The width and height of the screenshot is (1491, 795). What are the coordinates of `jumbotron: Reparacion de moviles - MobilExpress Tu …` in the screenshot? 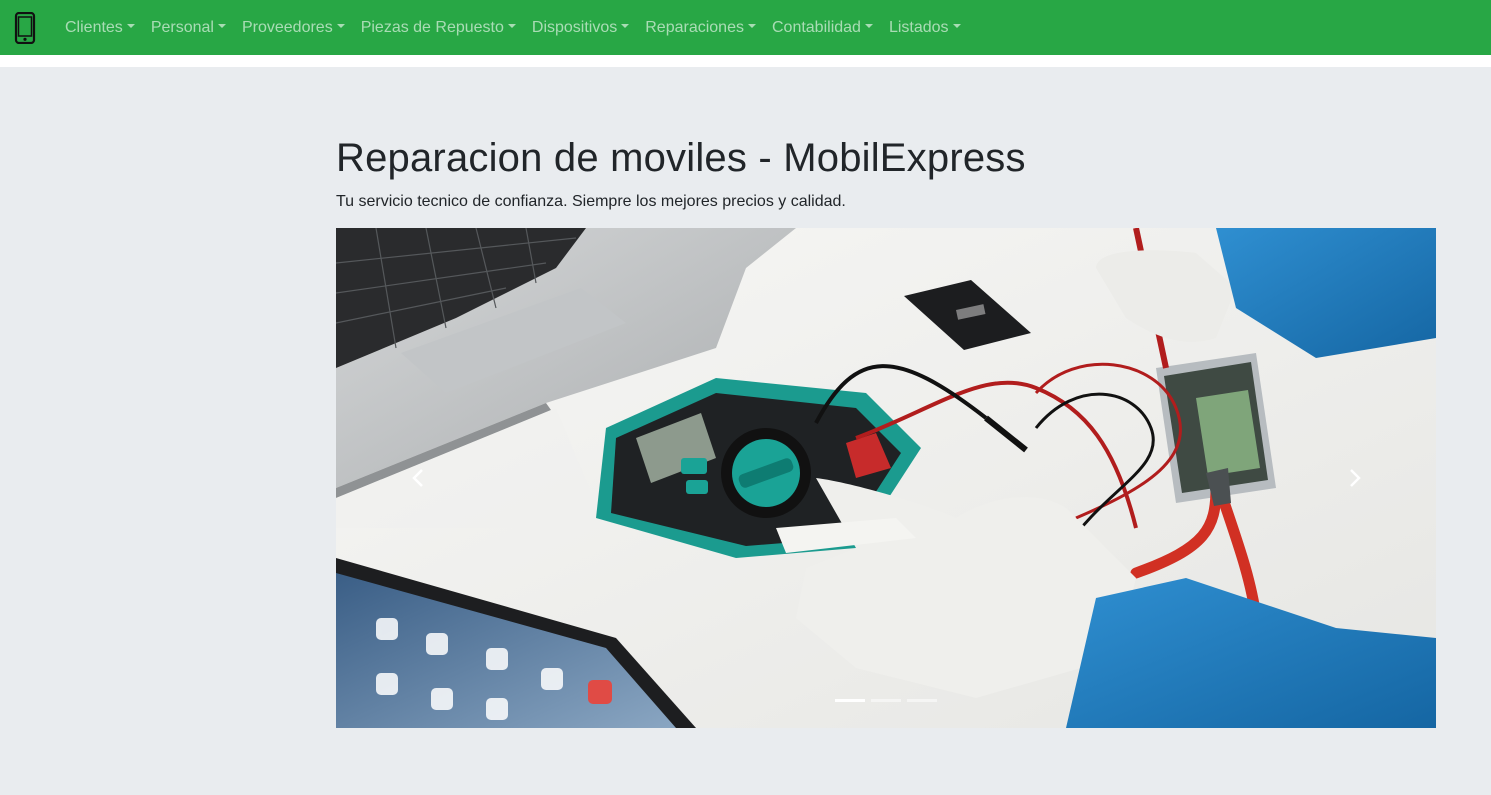 It's located at (886, 171).